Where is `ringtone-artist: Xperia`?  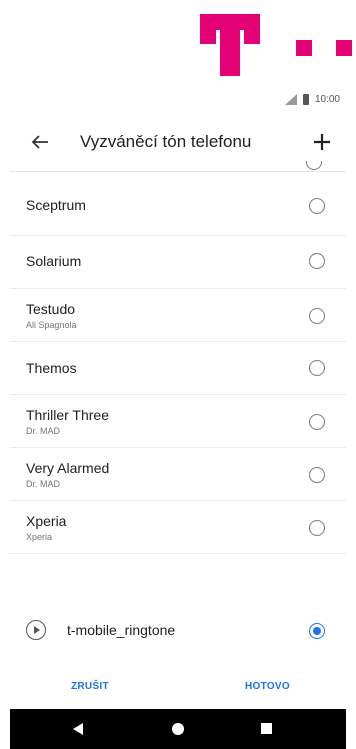 ringtone-artist: Xperia is located at coordinates (39, 537).